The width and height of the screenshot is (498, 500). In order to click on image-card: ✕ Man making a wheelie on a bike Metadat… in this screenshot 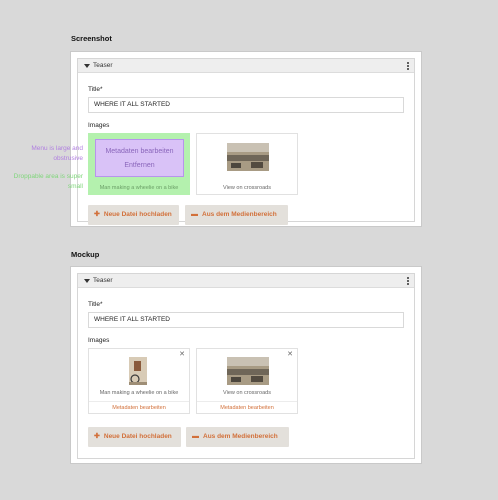, I will do `click(139, 381)`.